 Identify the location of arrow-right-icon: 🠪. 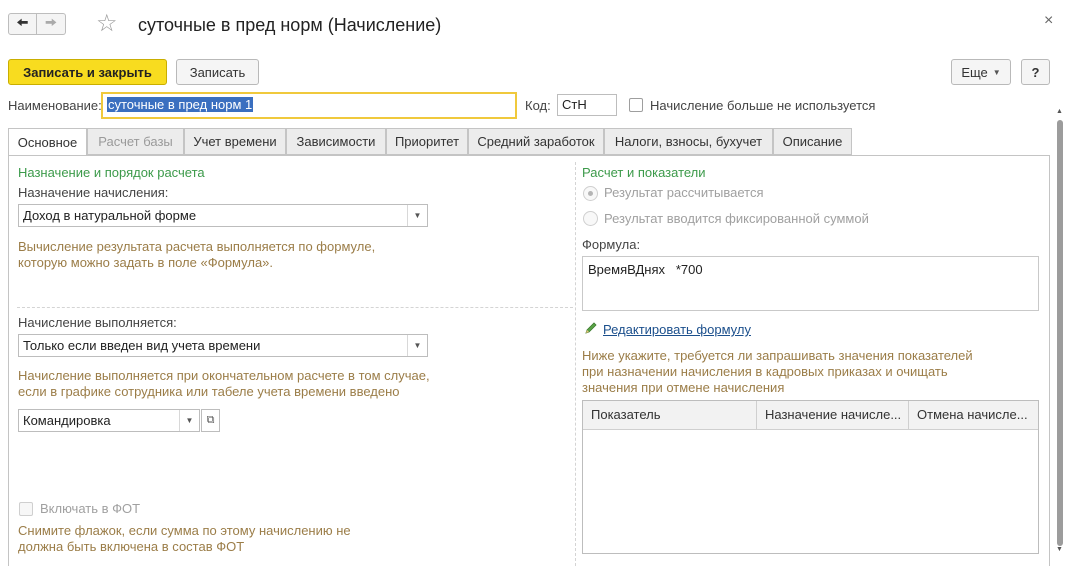
(51, 22).